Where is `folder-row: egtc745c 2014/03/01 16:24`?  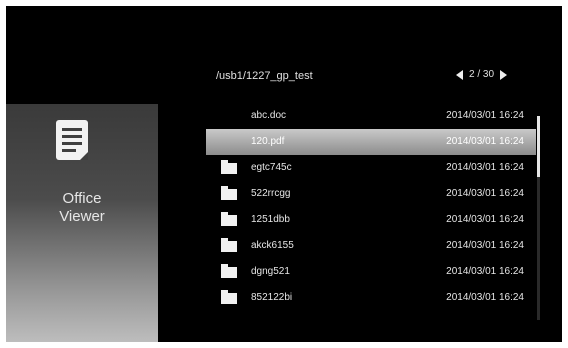 folder-row: egtc745c 2014/03/01 16:24 is located at coordinates (371, 168).